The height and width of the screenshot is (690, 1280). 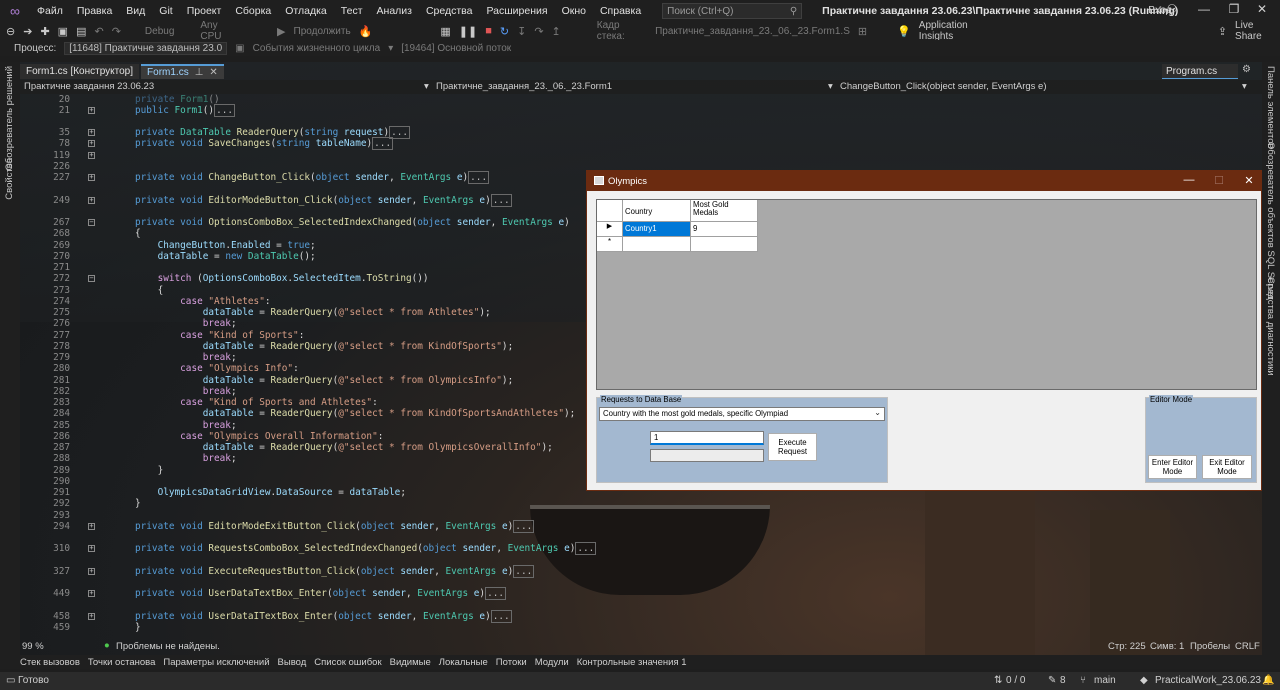 I want to click on whitespace-indicator: Пробелы, so click(x=1210, y=646).